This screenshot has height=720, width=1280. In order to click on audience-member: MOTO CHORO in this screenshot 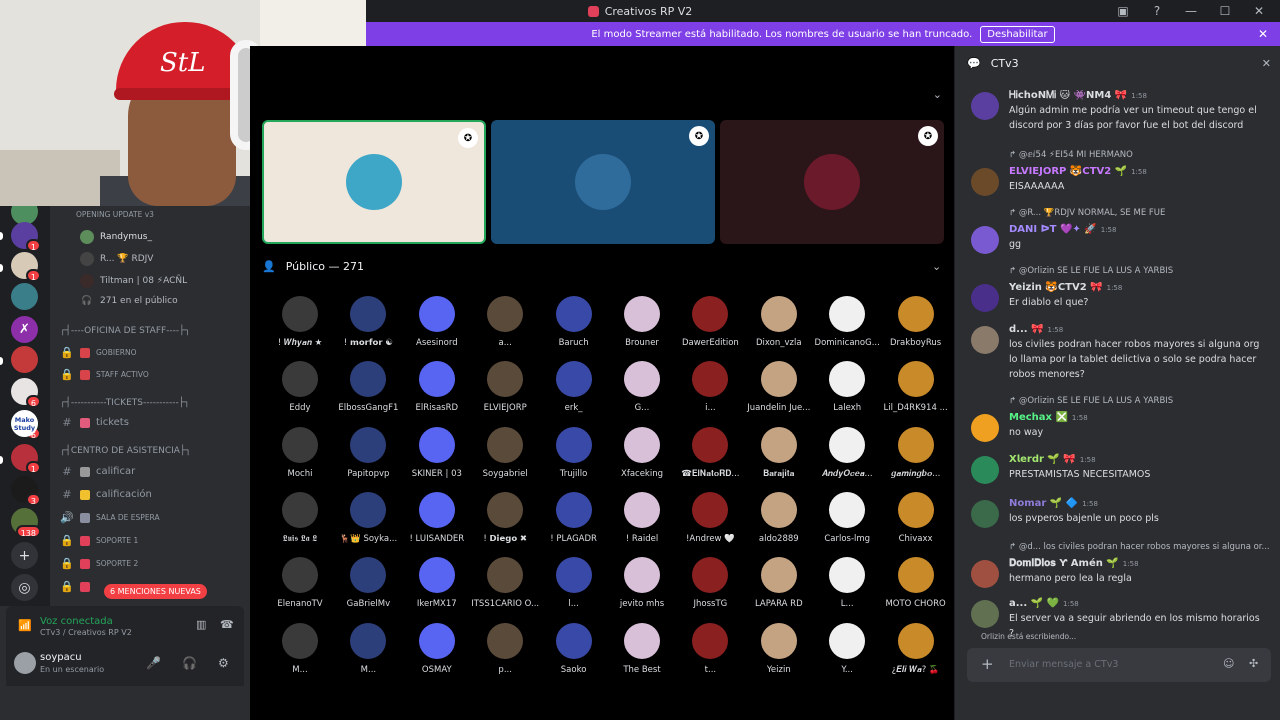, I will do `click(916, 588)`.